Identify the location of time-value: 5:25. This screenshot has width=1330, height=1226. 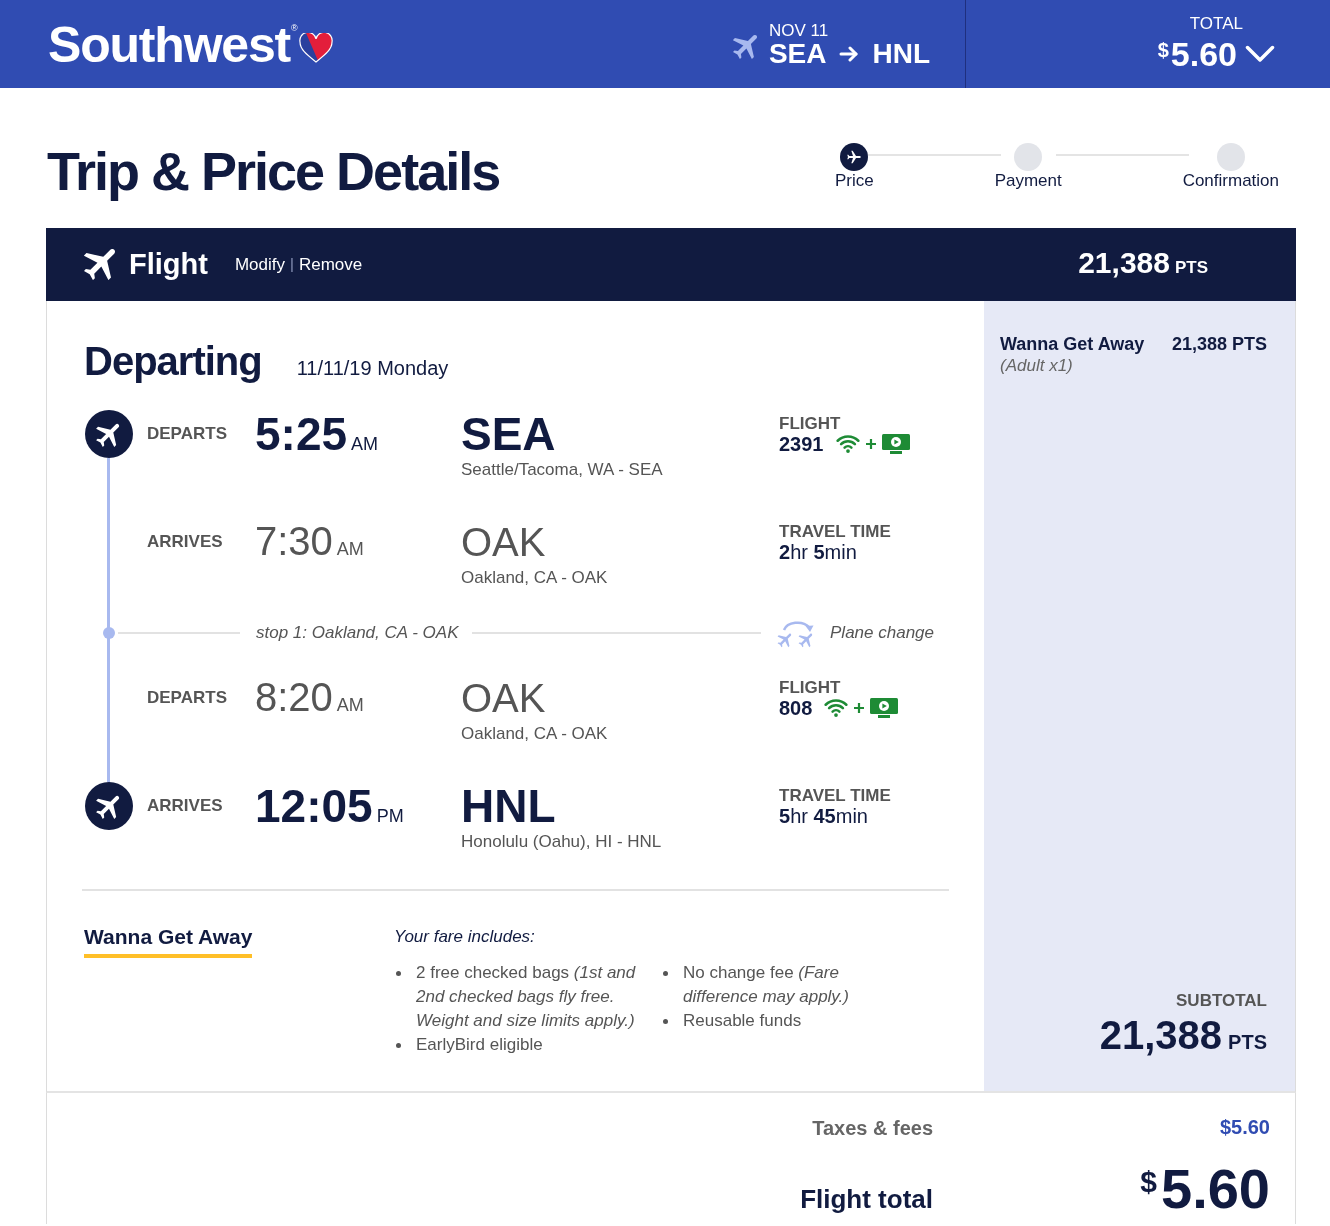
(301, 433).